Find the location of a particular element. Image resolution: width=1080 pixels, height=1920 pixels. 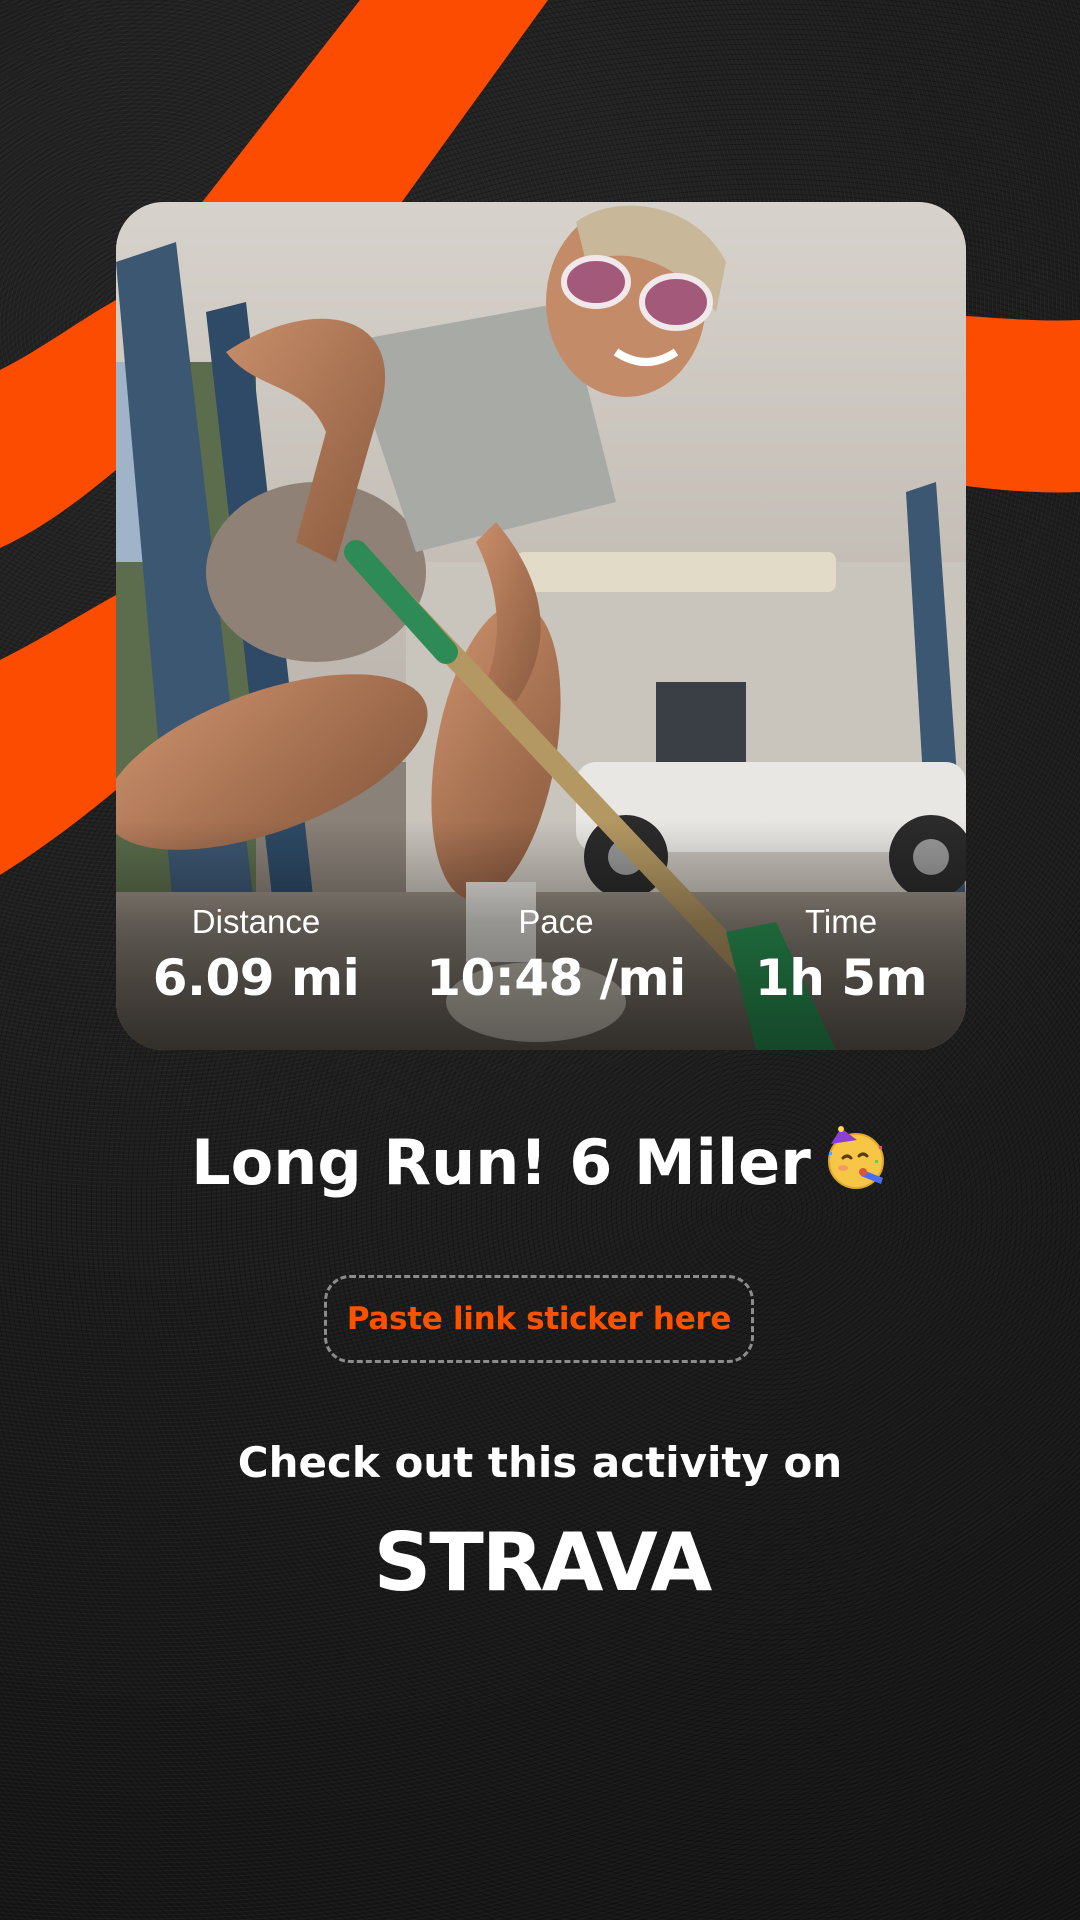

stat-pace: Pace 10:48 /mi is located at coordinates (556, 956).